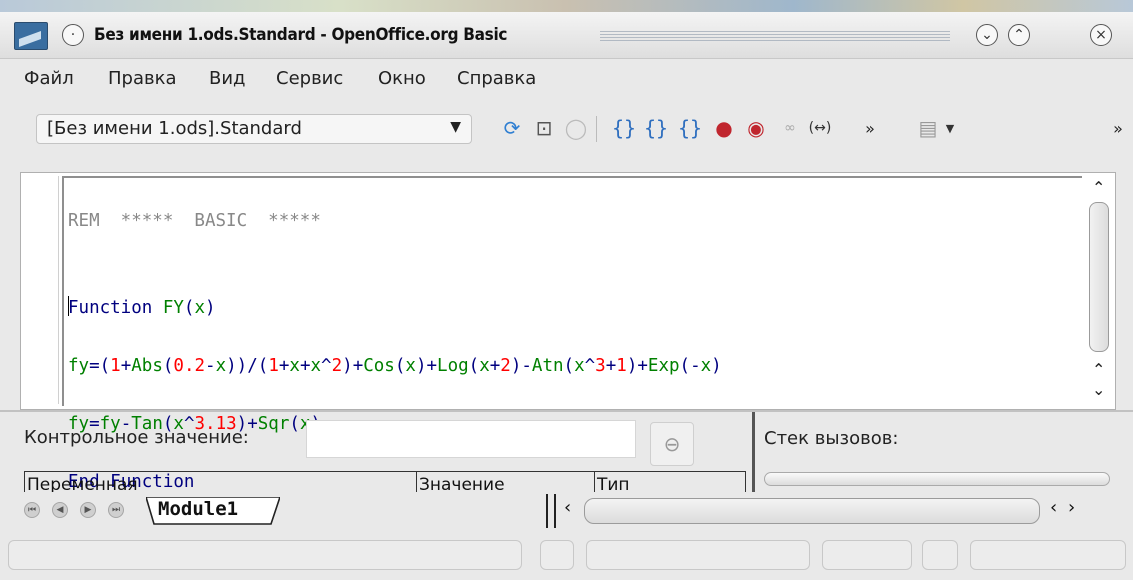 The height and width of the screenshot is (580, 1133). What do you see at coordinates (1099, 277) in the screenshot?
I see `scrollbar-thumb` at bounding box center [1099, 277].